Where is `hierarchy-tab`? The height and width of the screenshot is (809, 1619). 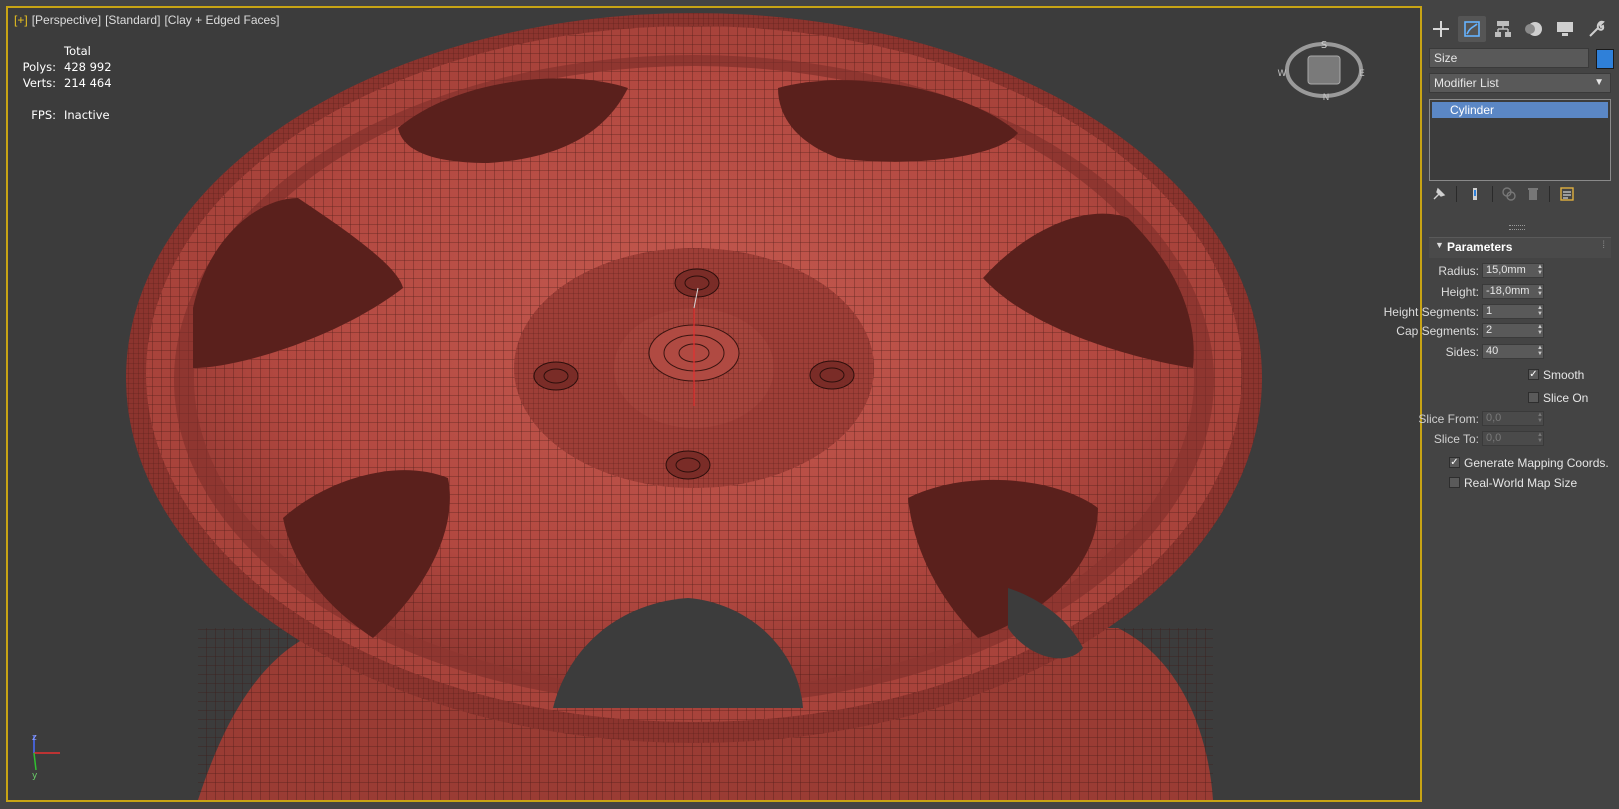 hierarchy-tab is located at coordinates (1503, 29).